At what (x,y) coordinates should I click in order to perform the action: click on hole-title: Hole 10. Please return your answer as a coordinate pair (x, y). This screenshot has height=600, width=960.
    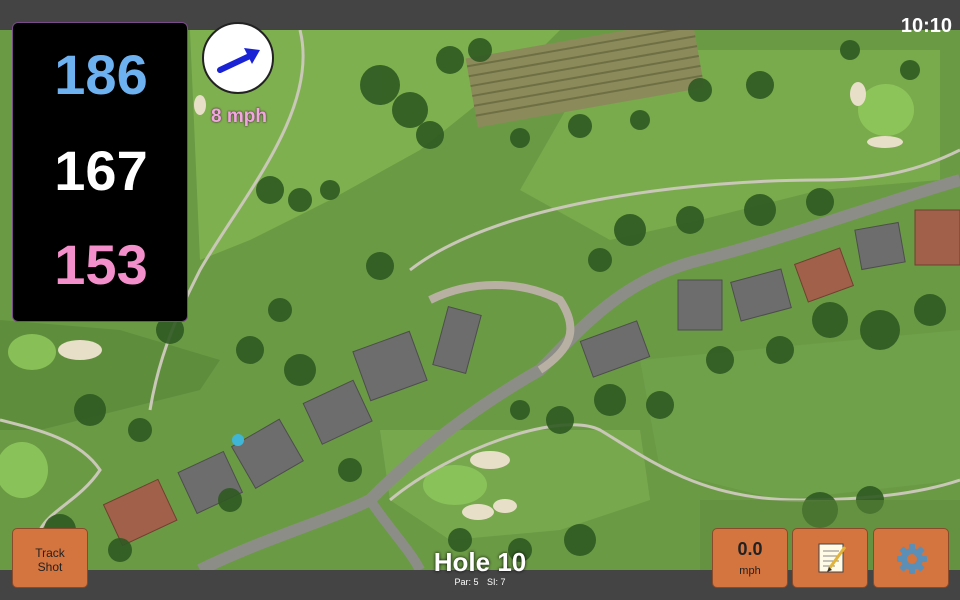
    Looking at the image, I should click on (480, 562).